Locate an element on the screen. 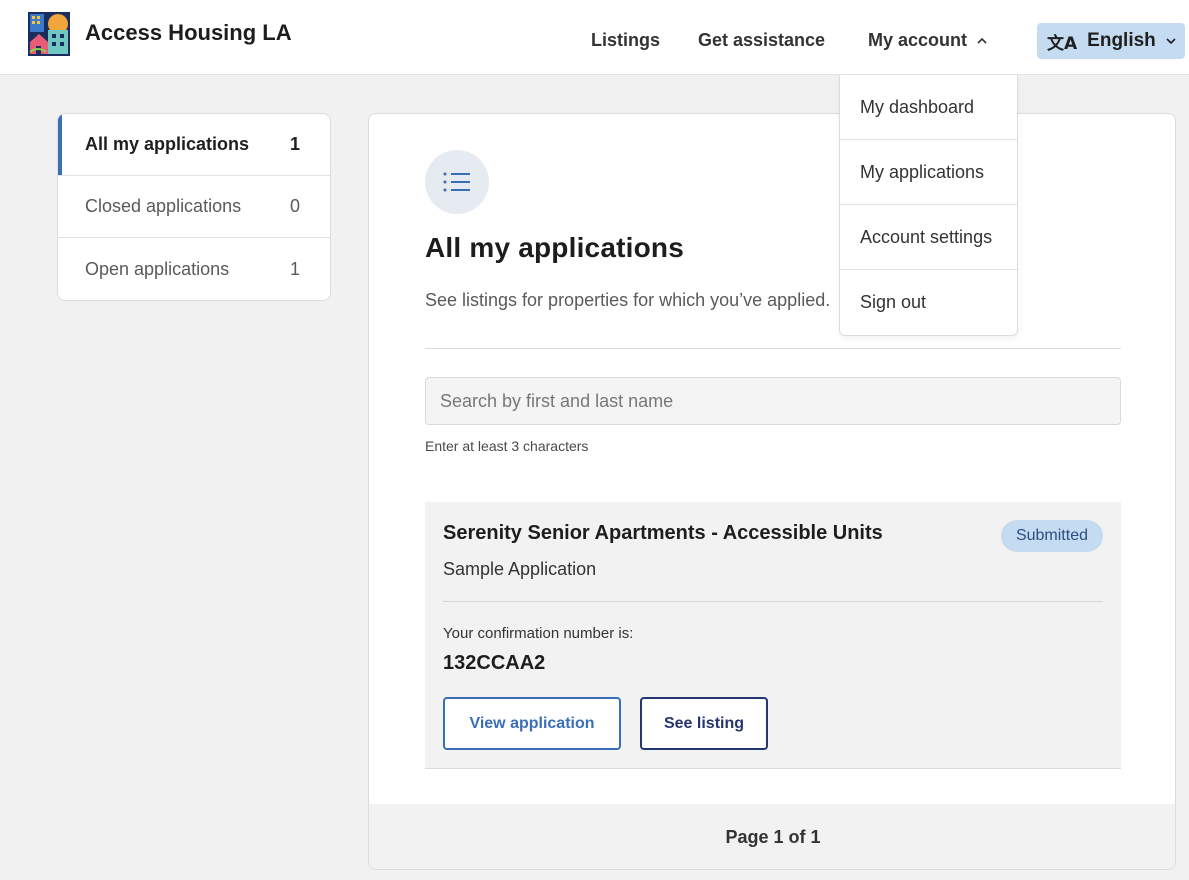 The height and width of the screenshot is (880, 1189). sidebar-item-count: 0 is located at coordinates (294, 206).